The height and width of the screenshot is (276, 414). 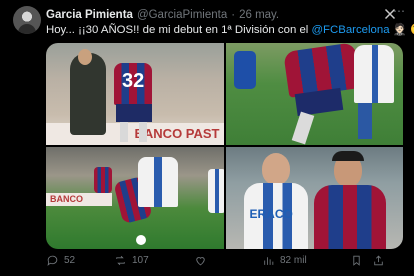 I want to click on background-player, so click(x=244, y=70).